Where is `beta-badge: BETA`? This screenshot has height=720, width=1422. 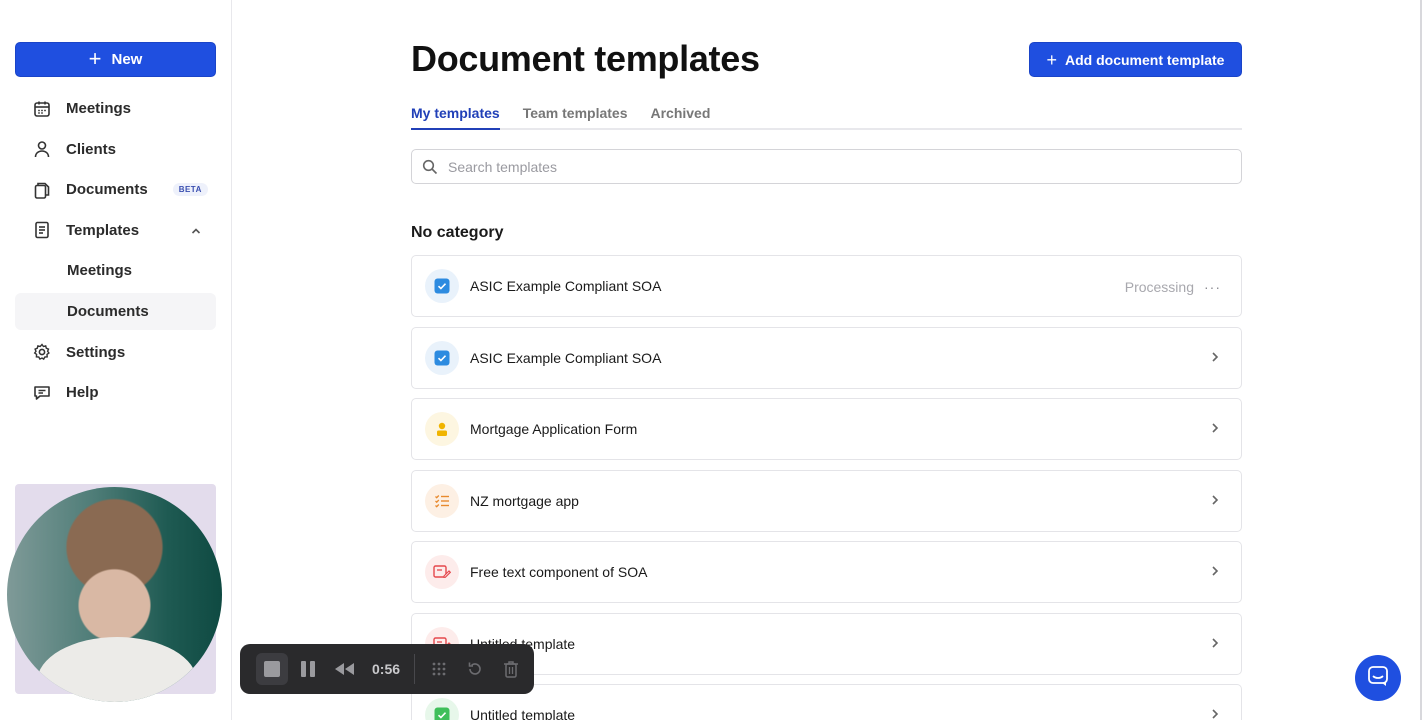 beta-badge: BETA is located at coordinates (190, 190).